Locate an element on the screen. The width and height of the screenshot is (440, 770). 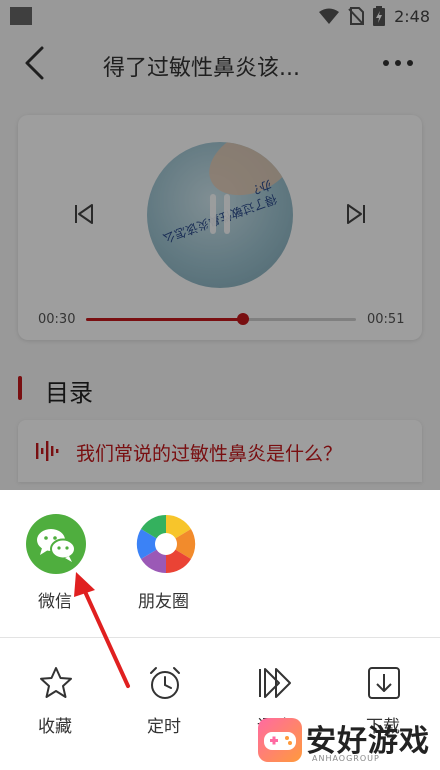
speed-icon is located at coordinates (275, 683).